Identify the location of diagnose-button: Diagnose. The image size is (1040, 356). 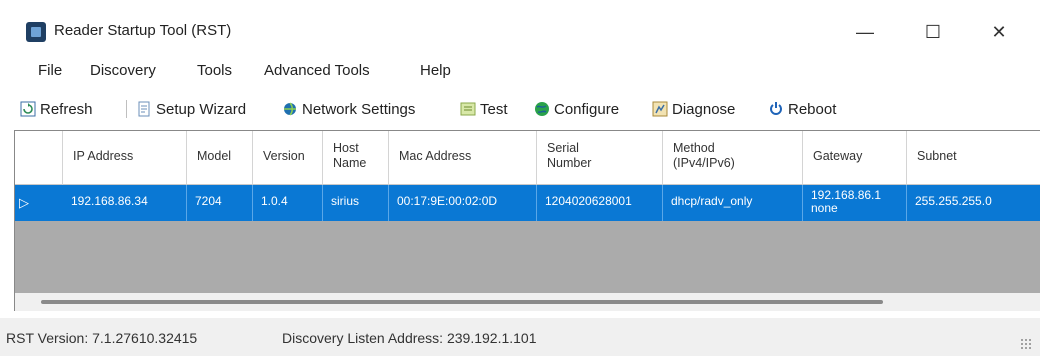
(693, 109).